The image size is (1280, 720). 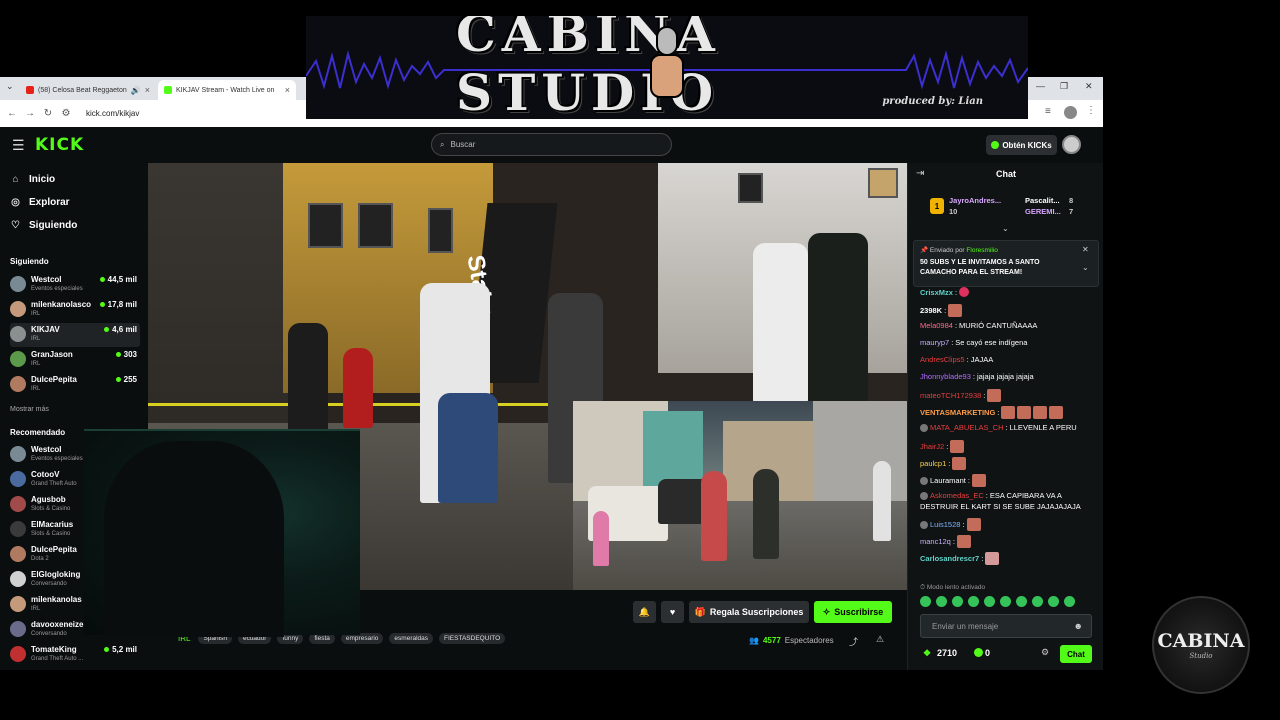 I want to click on report-icon: ⚠, so click(x=880, y=639).